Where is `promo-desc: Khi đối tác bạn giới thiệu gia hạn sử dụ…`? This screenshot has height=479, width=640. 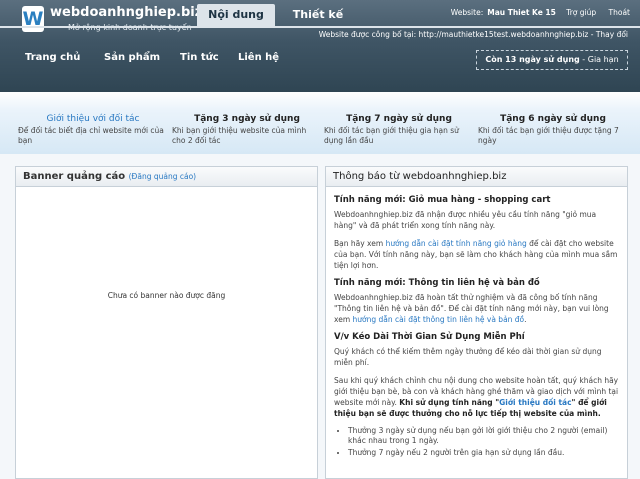 promo-desc: Khi đối tác bạn giới thiệu gia hạn sử dụ… is located at coordinates (391, 135).